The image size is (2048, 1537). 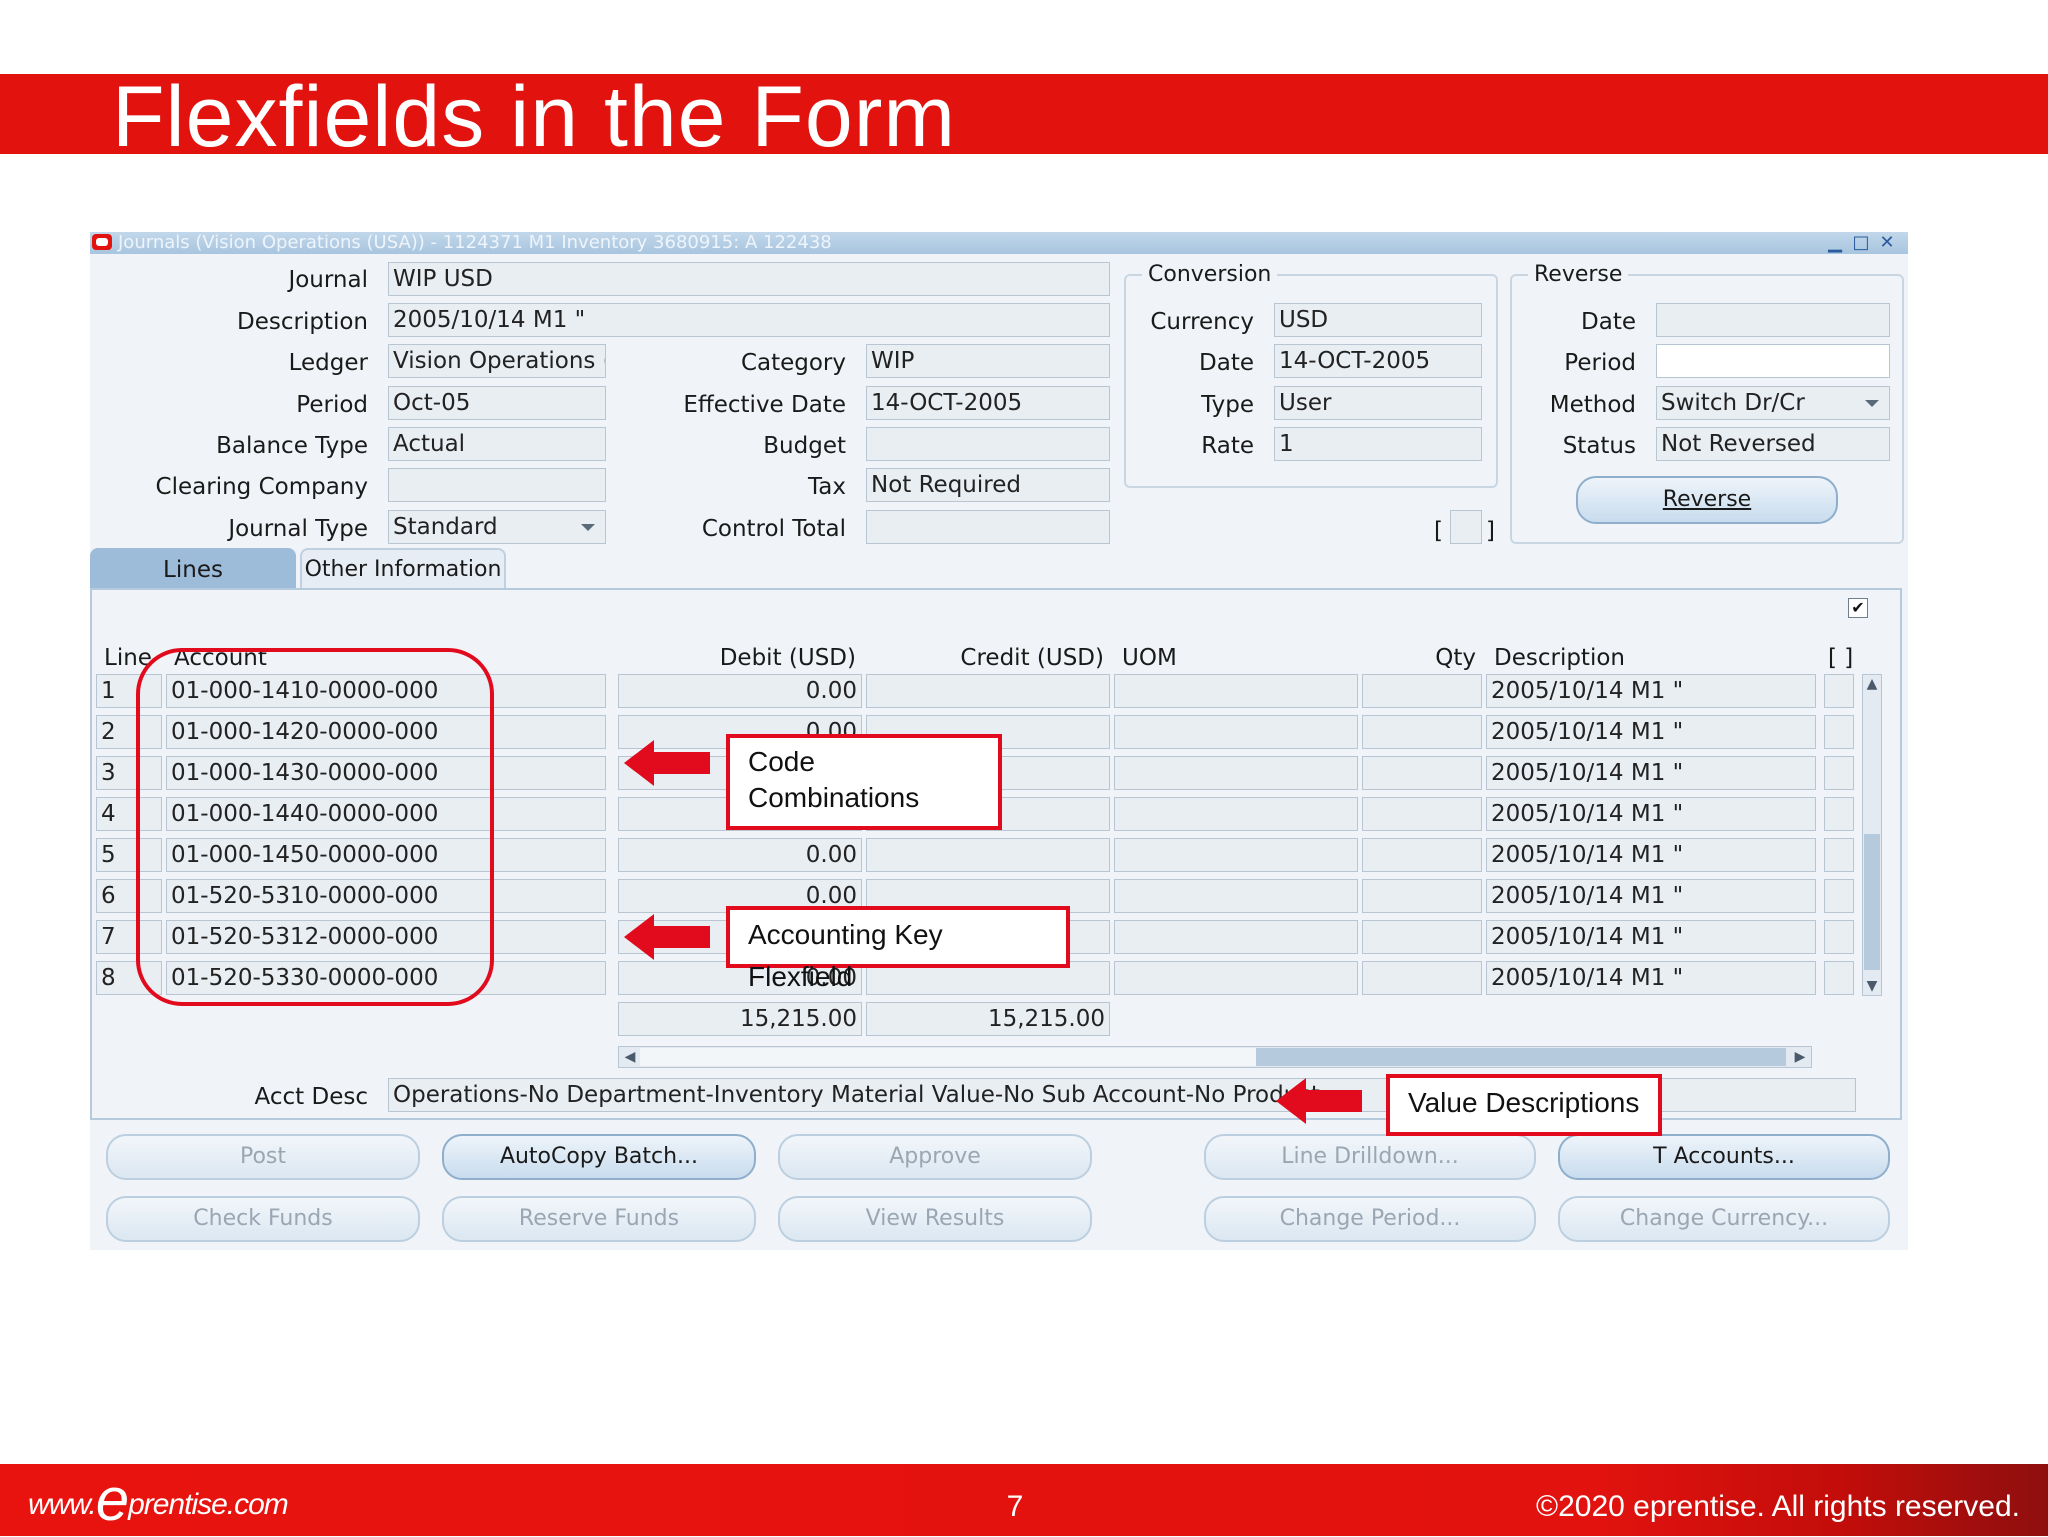 I want to click on maximize-icon: □, so click(x=1861, y=243).